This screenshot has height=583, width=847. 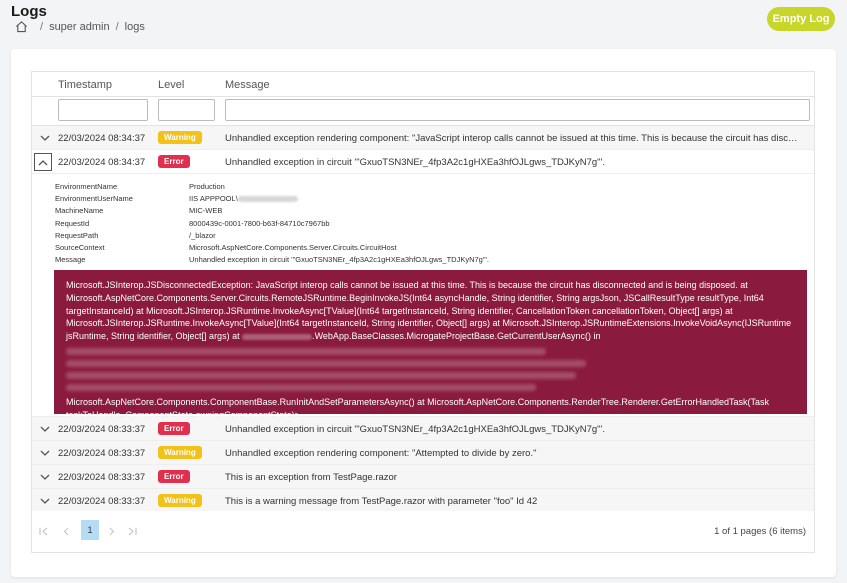 I want to click on prop-value: /_blazor, so click(x=202, y=235).